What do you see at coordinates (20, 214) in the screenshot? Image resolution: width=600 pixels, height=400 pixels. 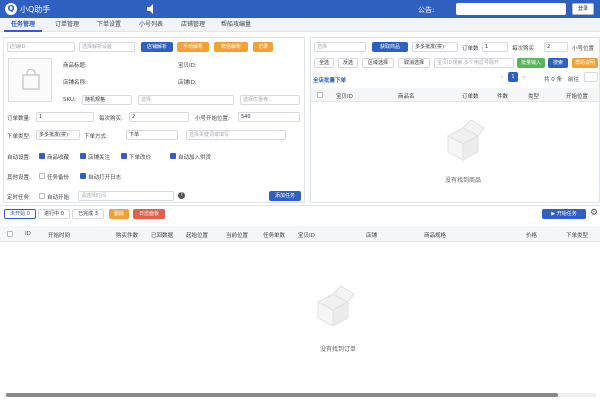 I see `status-tab-pending: 未开始 0` at bounding box center [20, 214].